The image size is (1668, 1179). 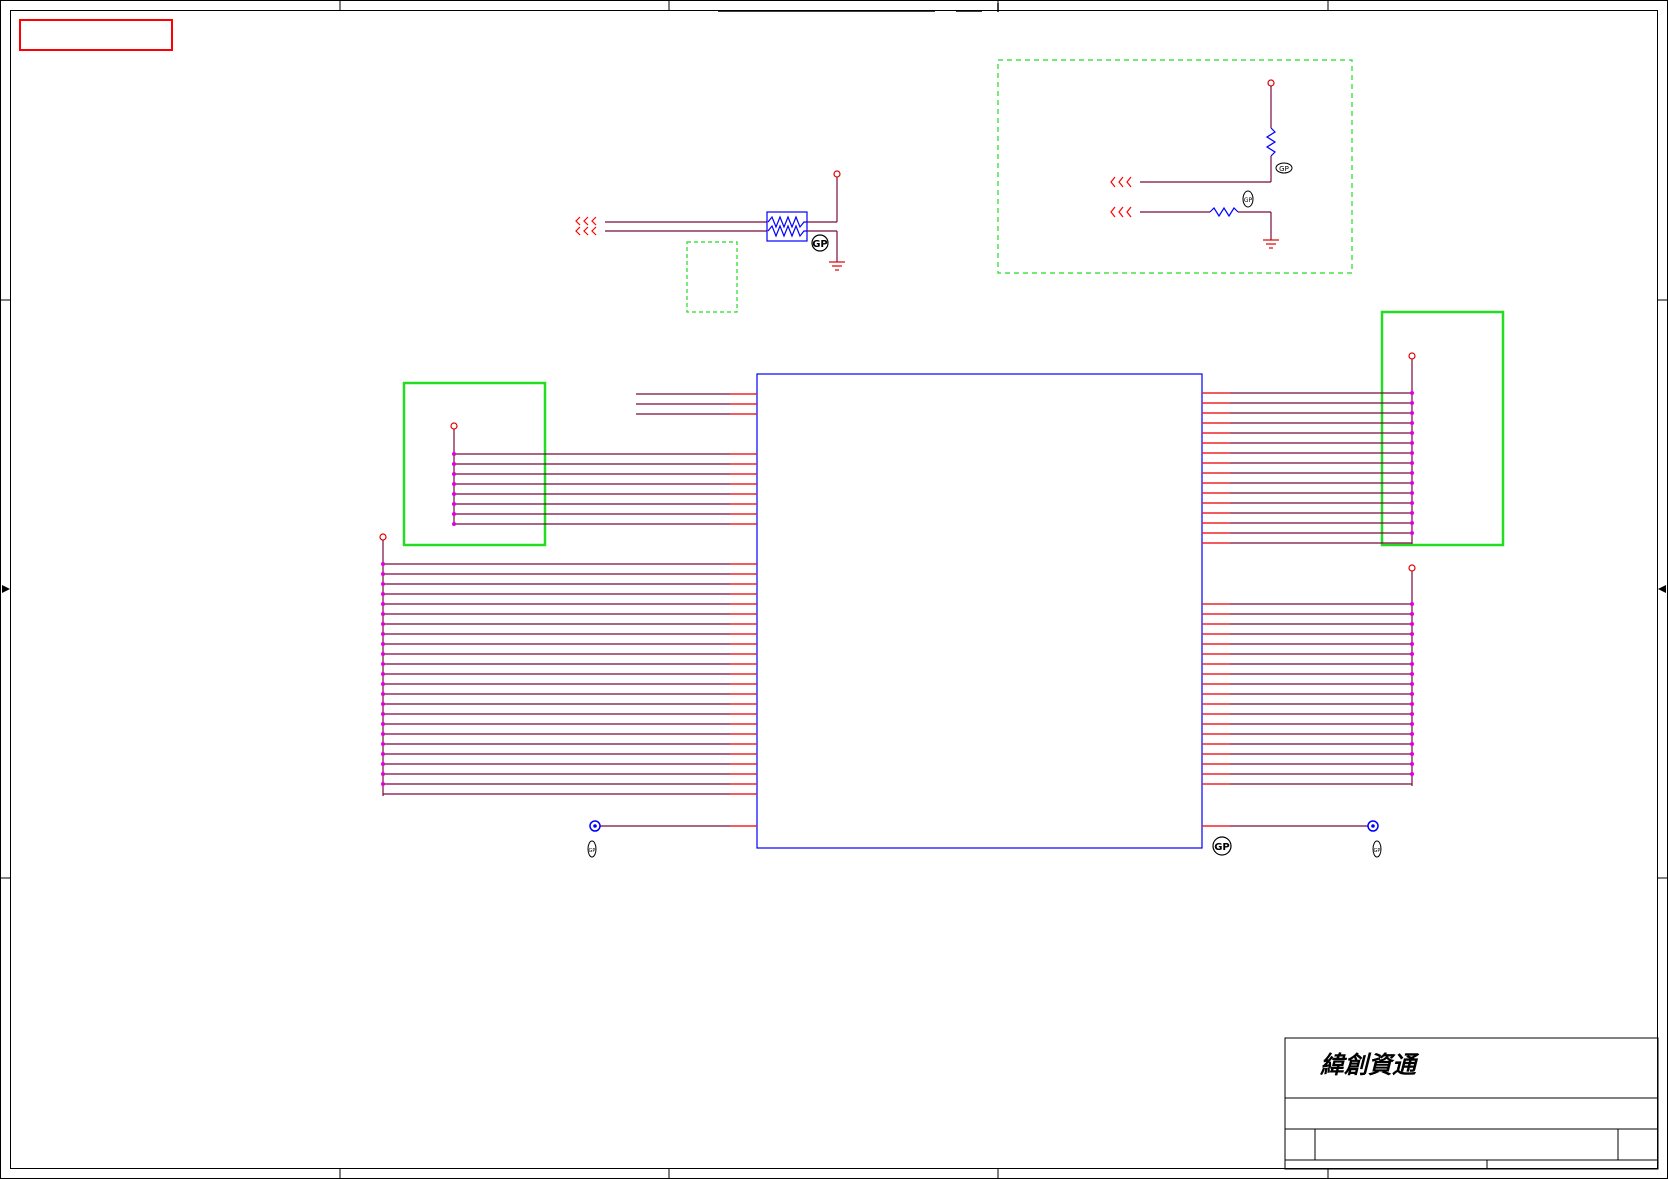 I want to click on red-title-box, so click(x=96, y=35).